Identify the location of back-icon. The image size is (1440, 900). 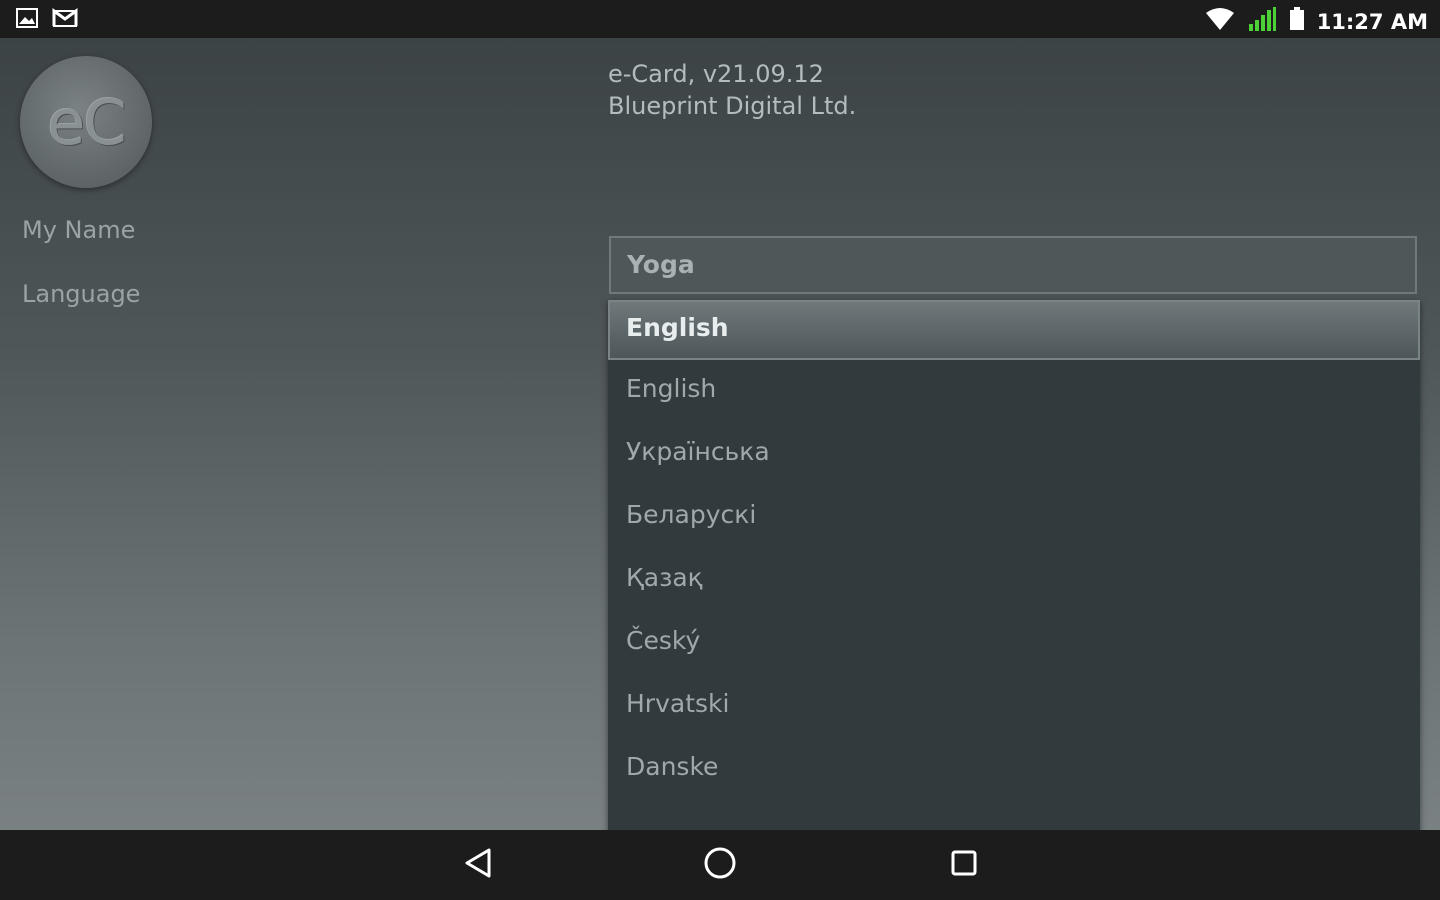
(478, 865).